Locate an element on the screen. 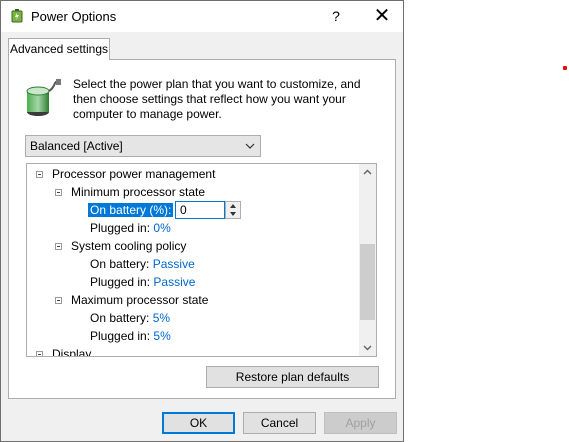  collapse-maximum-processor-state is located at coordinates (58, 300).